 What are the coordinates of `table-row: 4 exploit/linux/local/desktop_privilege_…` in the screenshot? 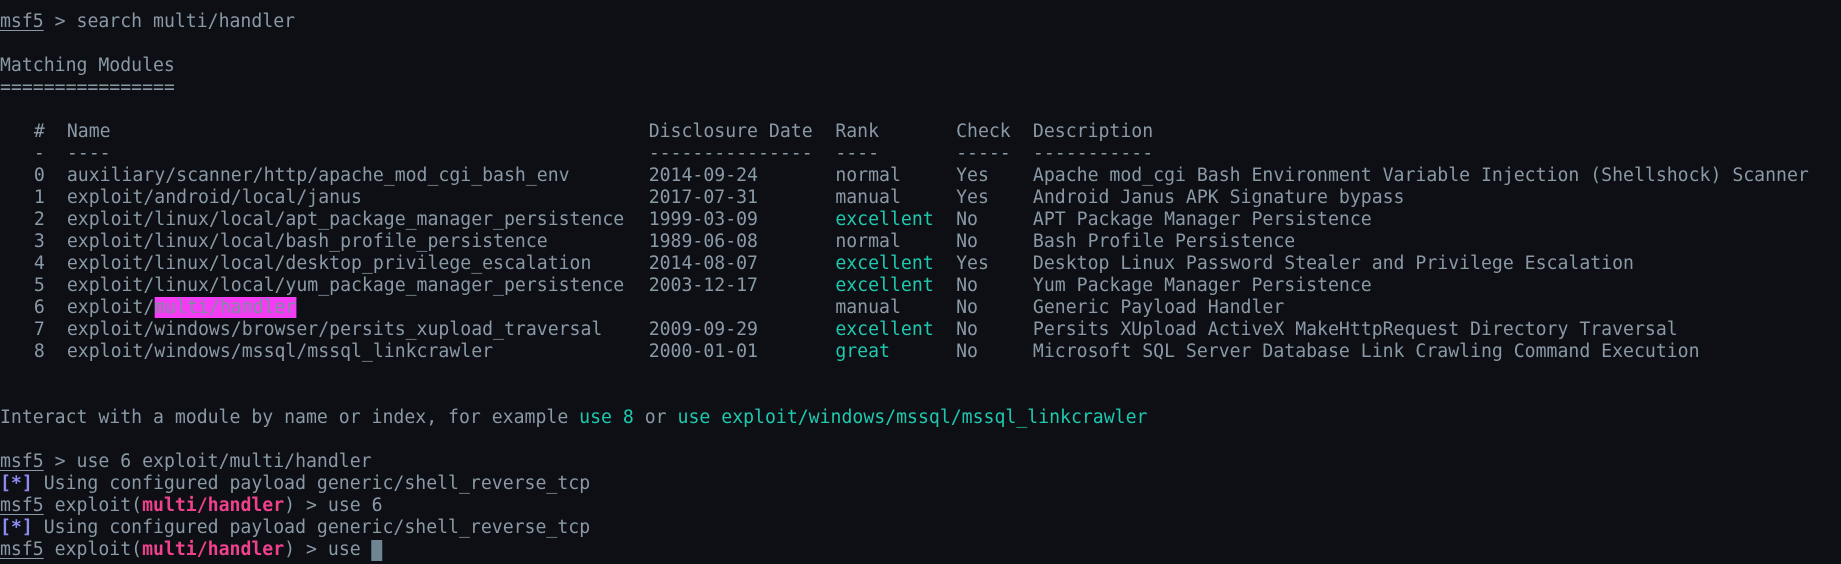 It's located at (833, 263).